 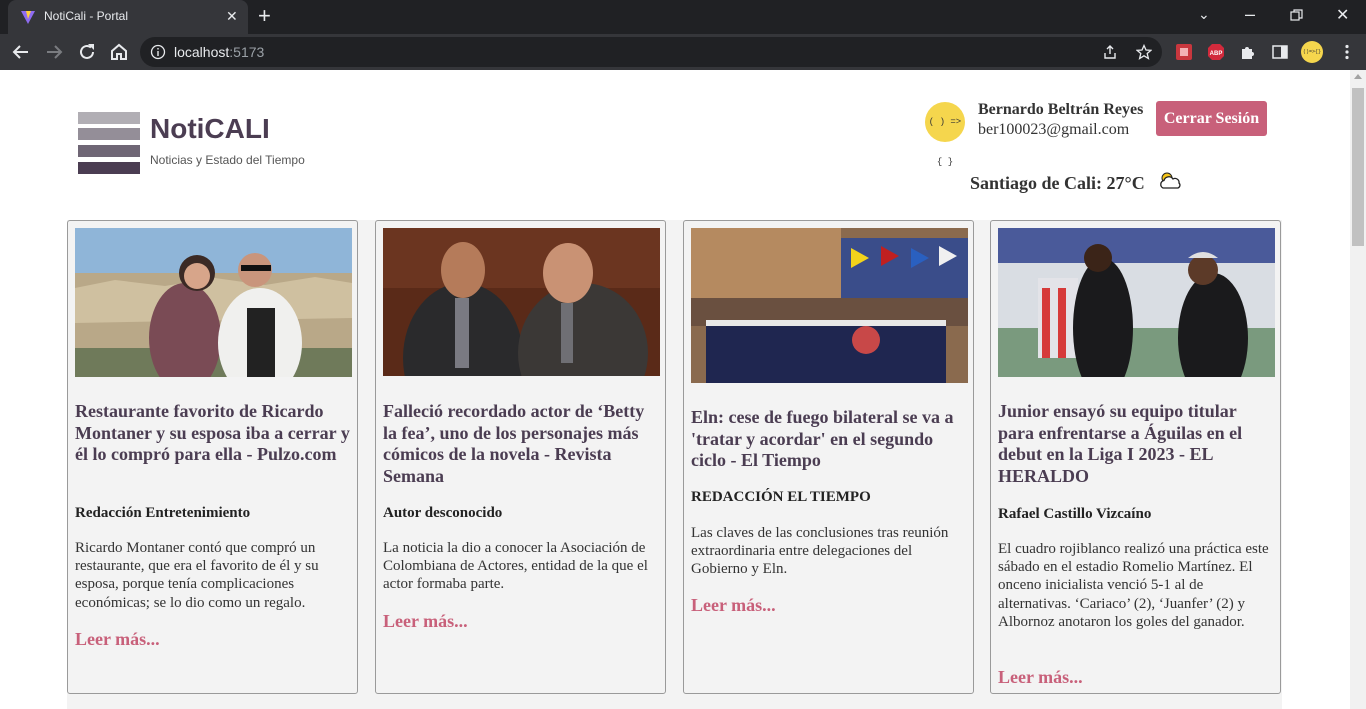 I want to click on user-email: ber100023@gmail.com, so click(x=1054, y=129).